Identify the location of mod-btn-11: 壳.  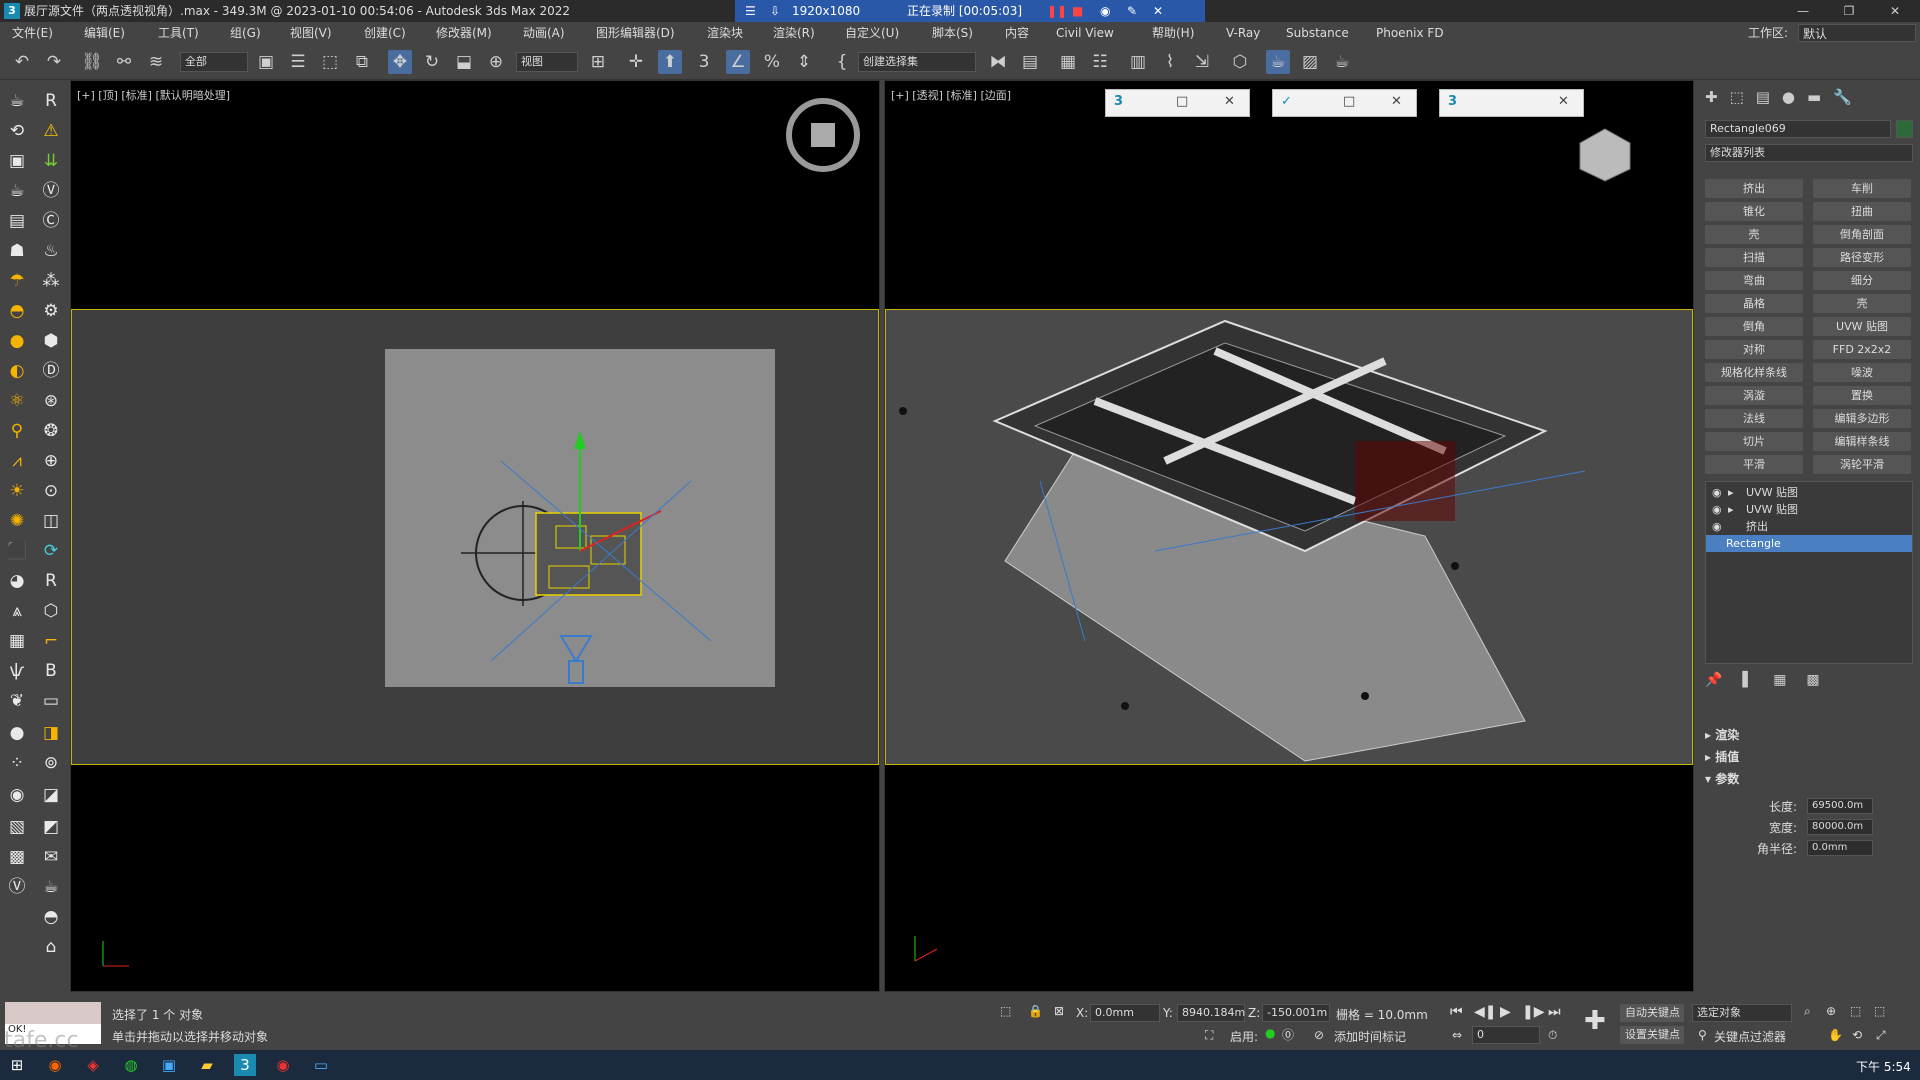
(1862, 303).